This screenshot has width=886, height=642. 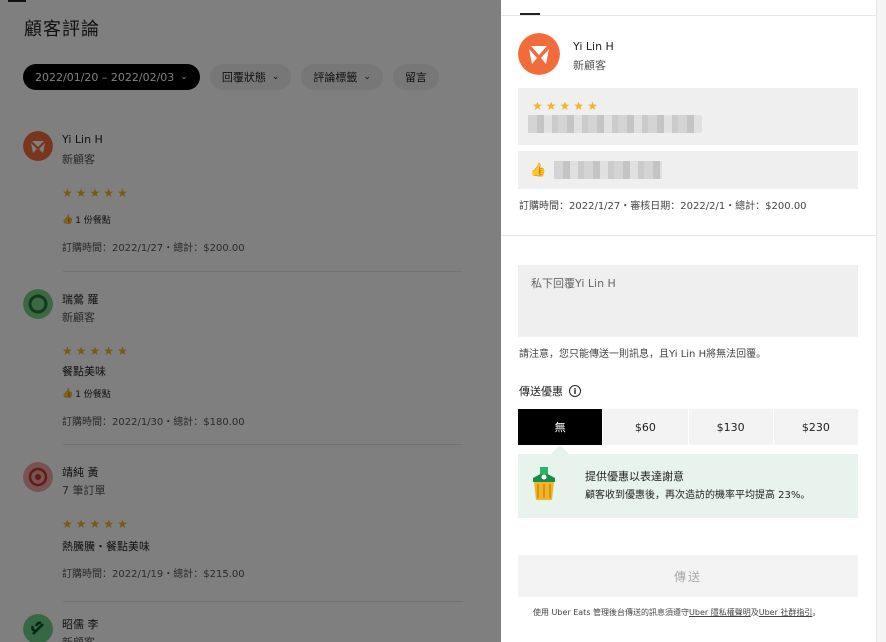 I want to click on footer-text: 及, so click(x=754, y=612).